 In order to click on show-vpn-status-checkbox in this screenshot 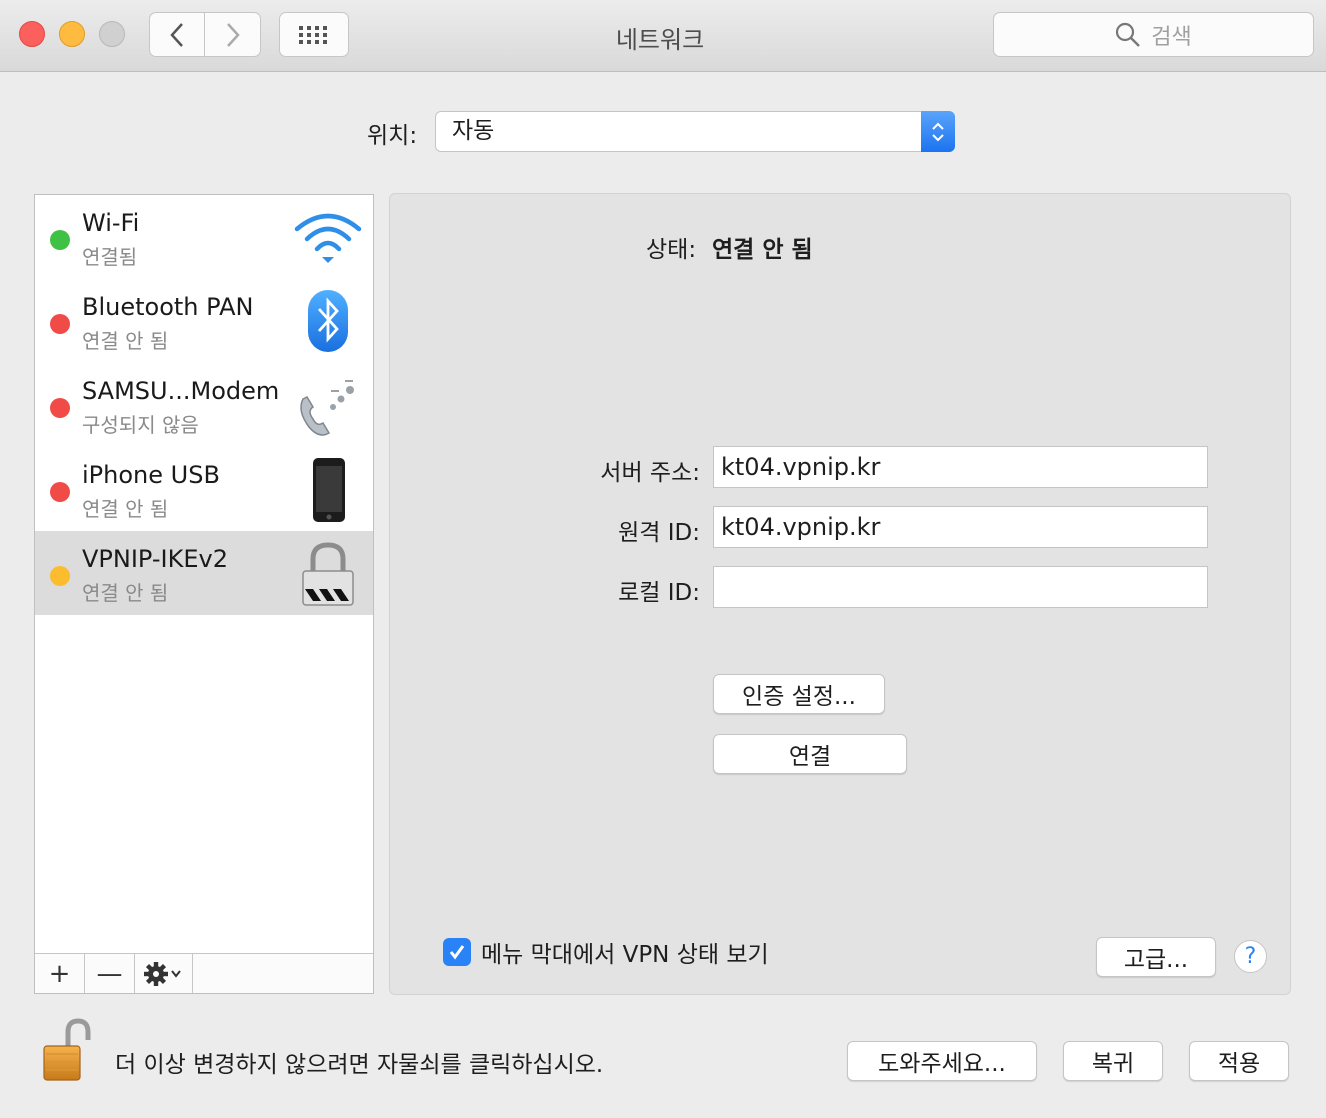, I will do `click(457, 952)`.